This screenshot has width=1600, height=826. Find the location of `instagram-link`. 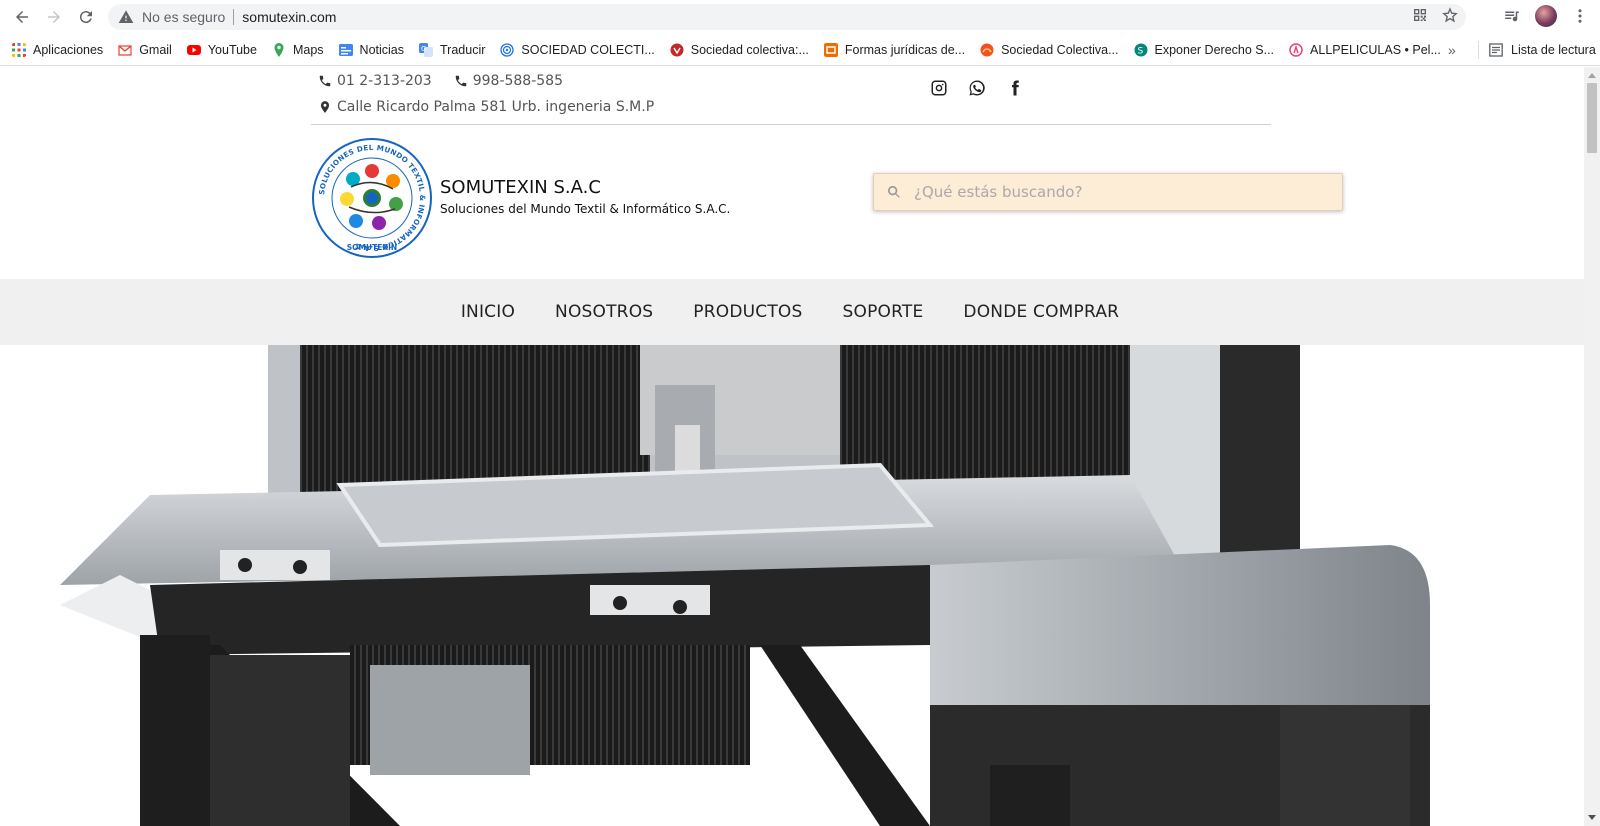

instagram-link is located at coordinates (939, 88).